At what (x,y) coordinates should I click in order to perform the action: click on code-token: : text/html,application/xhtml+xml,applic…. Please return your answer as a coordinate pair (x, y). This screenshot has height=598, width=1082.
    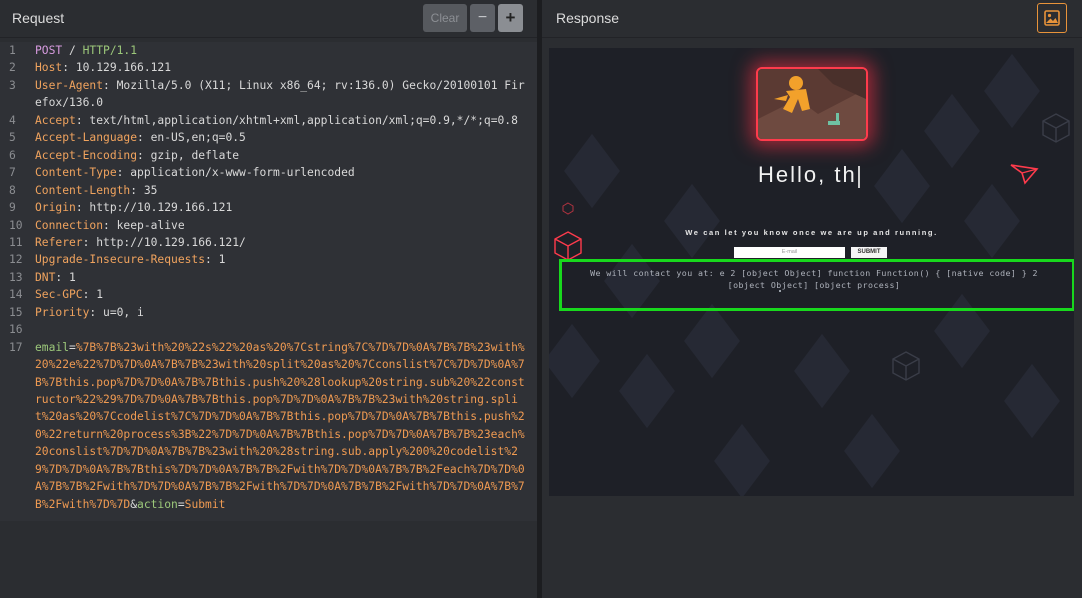
    Looking at the image, I should click on (296, 120).